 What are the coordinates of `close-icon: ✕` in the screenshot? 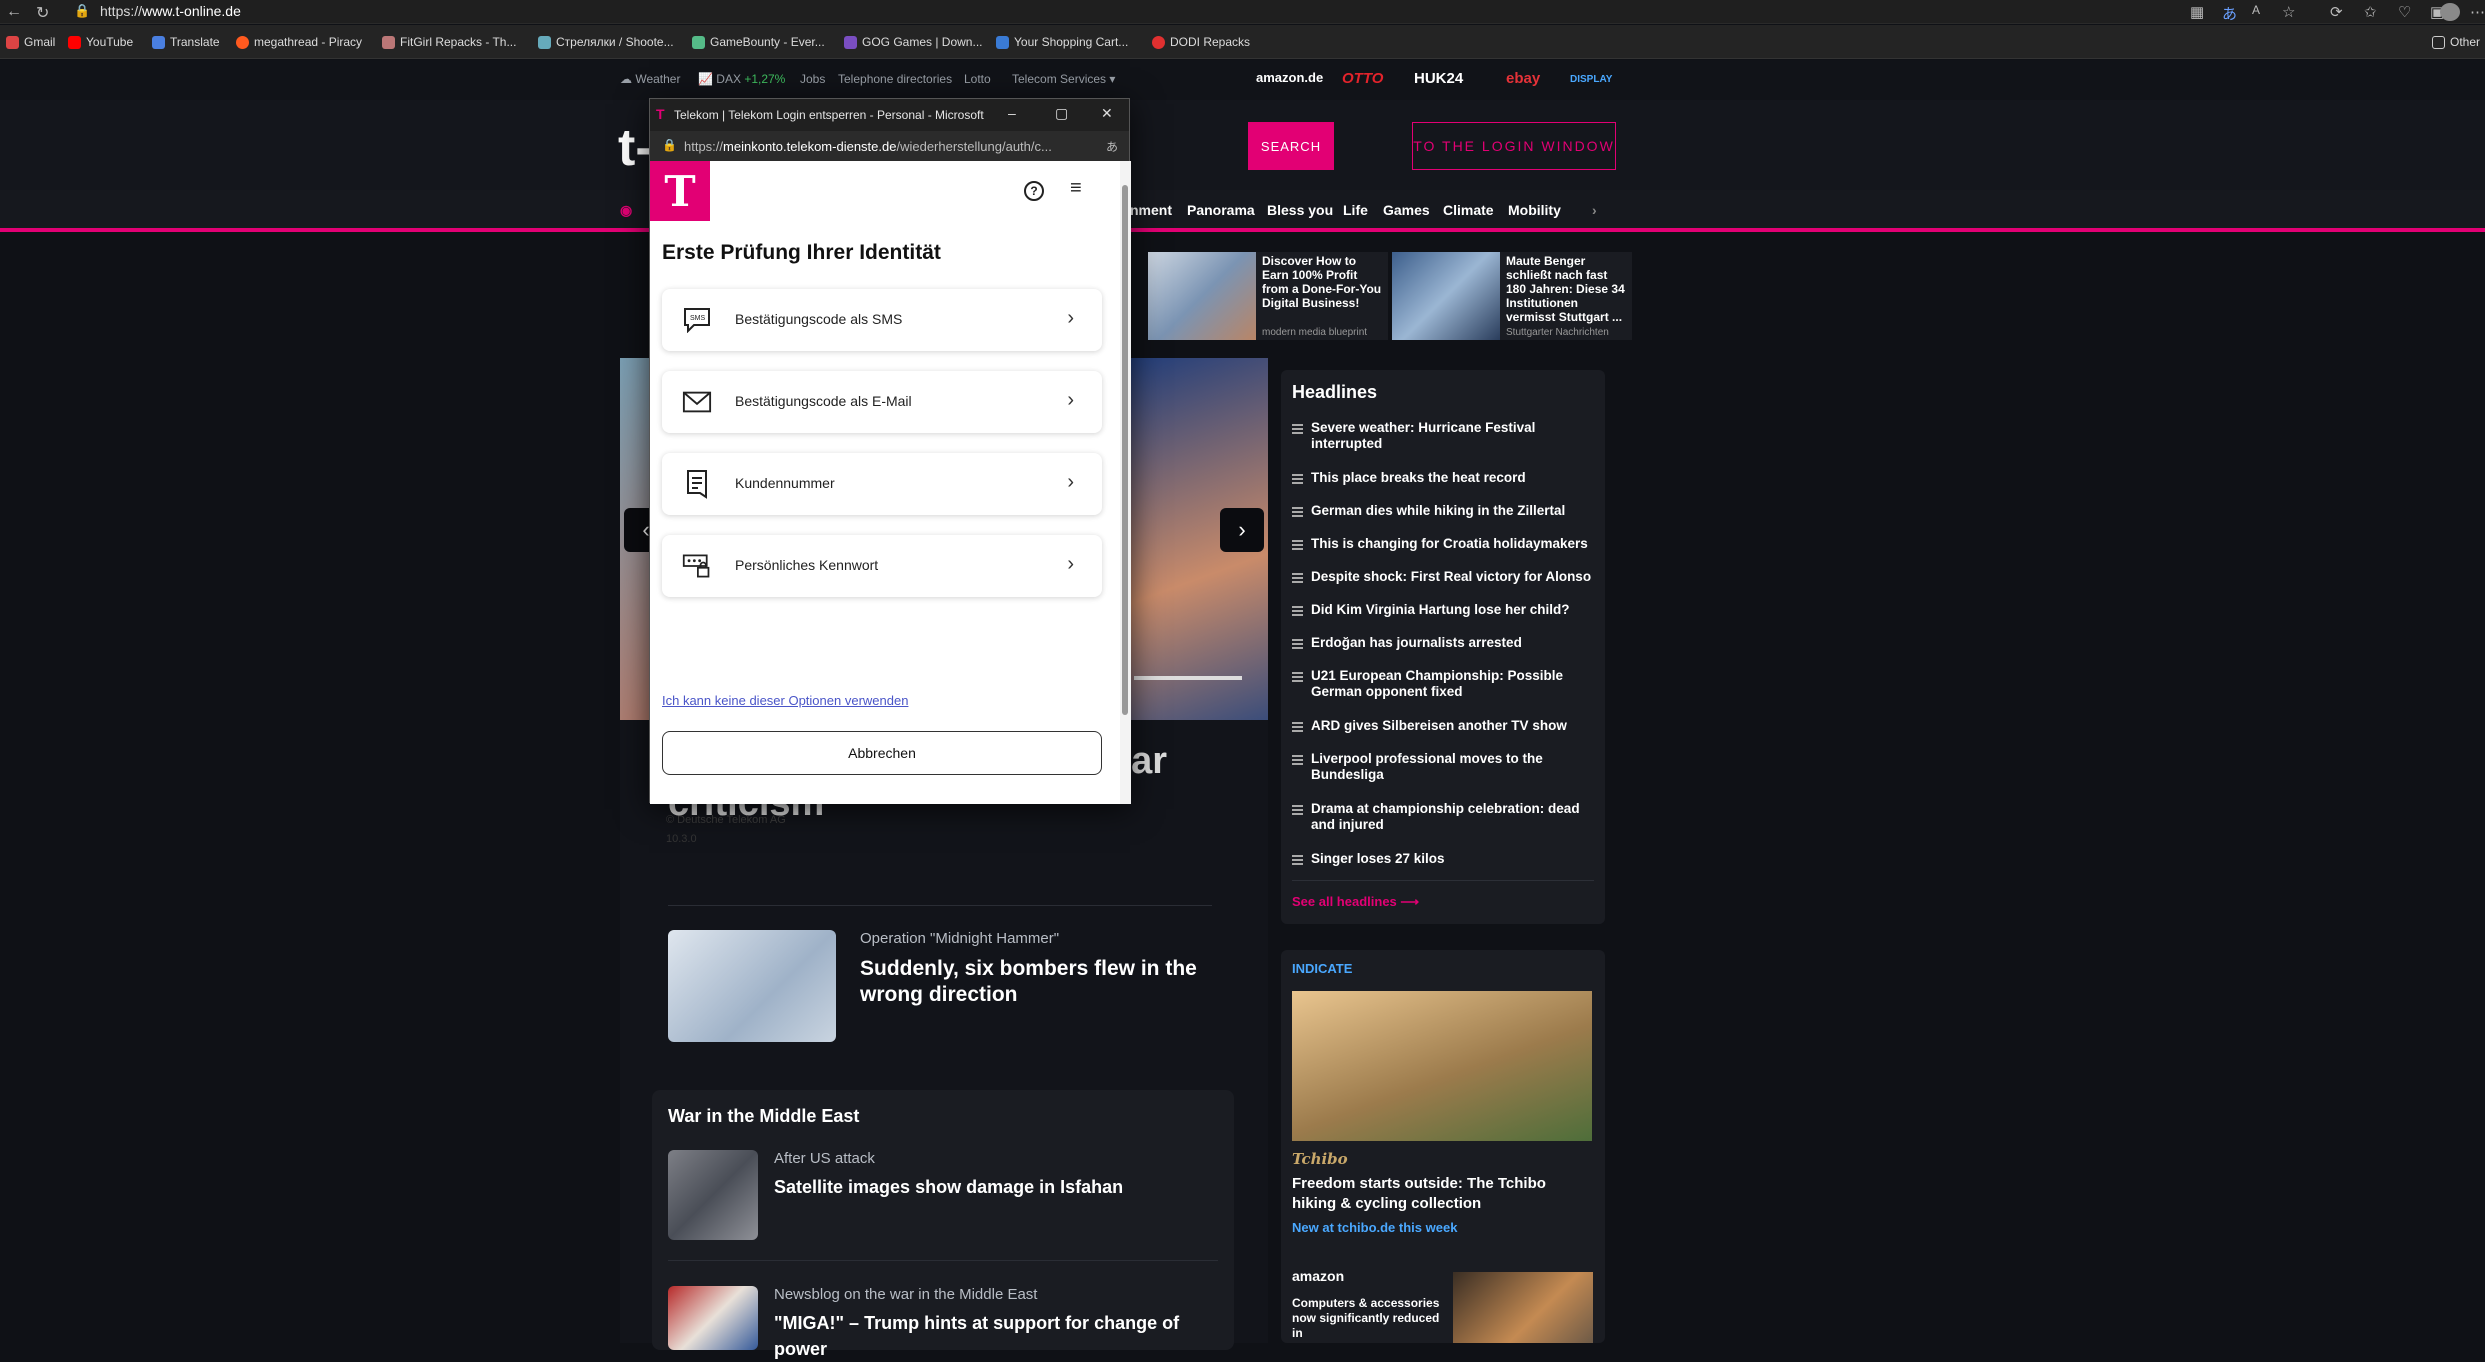 It's located at (1107, 113).